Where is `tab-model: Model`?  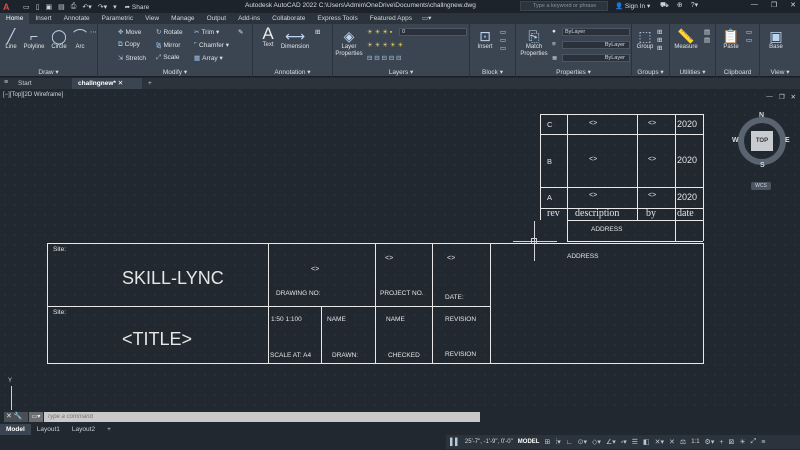
tab-model: Model is located at coordinates (15, 429).